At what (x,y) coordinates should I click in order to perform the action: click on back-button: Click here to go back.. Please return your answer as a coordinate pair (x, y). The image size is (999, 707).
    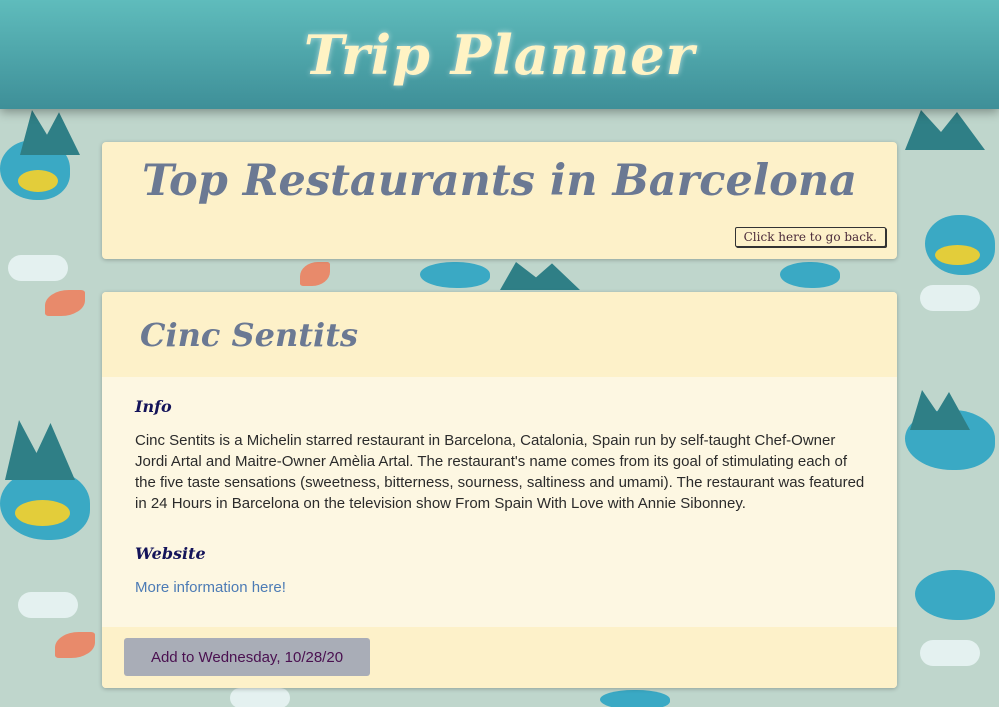
    Looking at the image, I should click on (810, 237).